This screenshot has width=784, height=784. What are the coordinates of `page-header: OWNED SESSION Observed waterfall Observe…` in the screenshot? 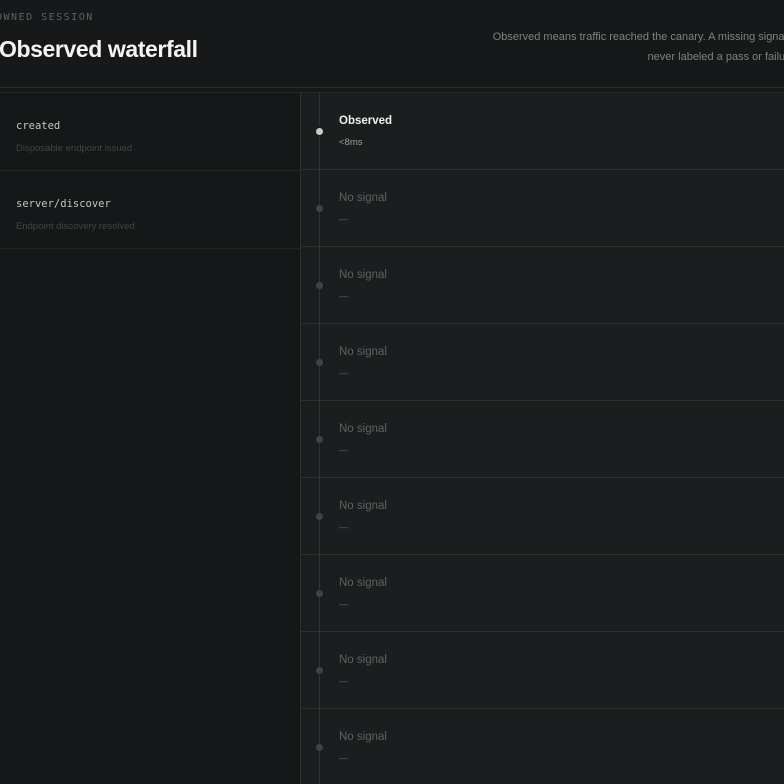 It's located at (392, 44).